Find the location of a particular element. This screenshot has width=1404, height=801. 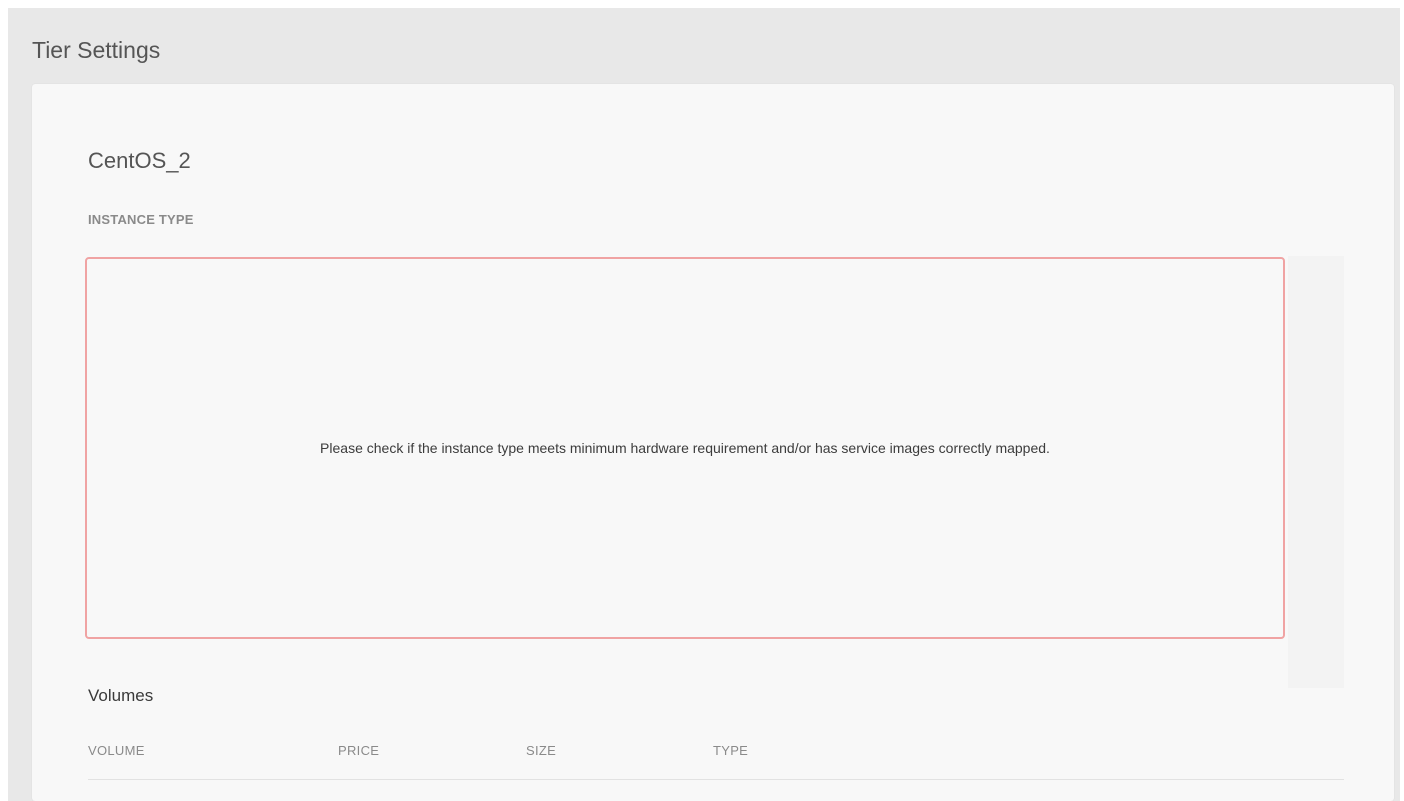

volumes-heading: Volumes is located at coordinates (121, 695).